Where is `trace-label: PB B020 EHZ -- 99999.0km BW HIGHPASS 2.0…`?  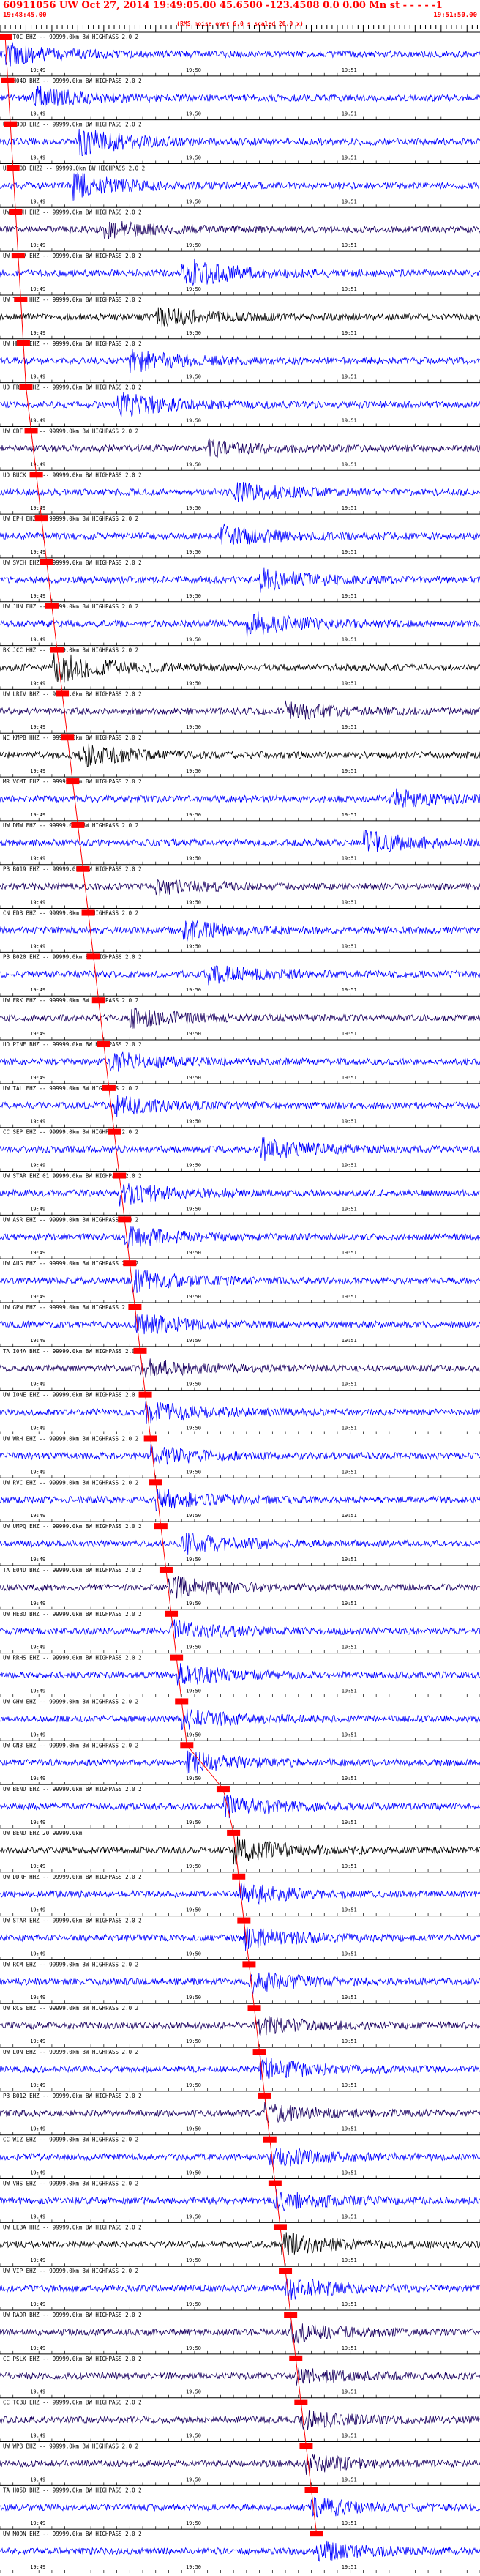
trace-label: PB B020 EHZ -- 99999.0km BW HIGHPASS 2.0… is located at coordinates (72, 956).